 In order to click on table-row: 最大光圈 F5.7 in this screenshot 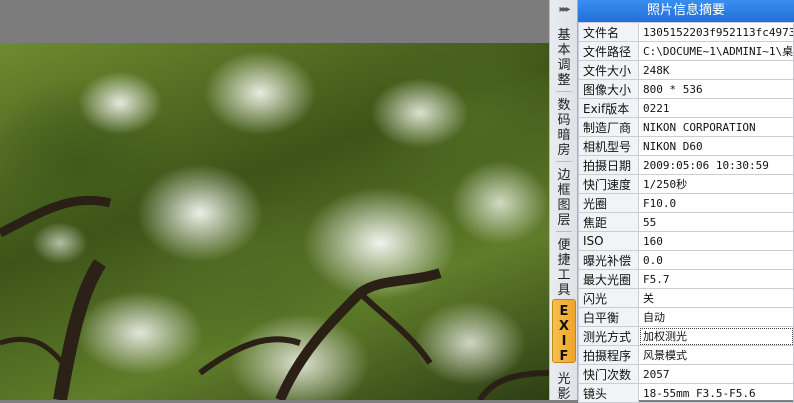, I will do `click(686, 279)`.